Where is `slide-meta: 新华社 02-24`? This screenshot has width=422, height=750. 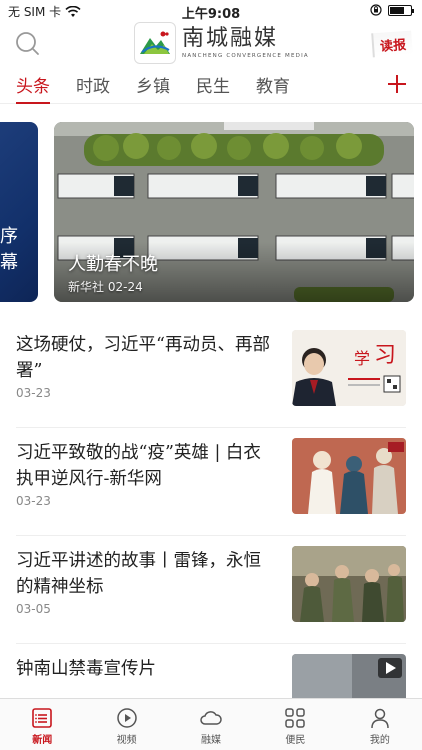 slide-meta: 新华社 02-24 is located at coordinates (105, 286).